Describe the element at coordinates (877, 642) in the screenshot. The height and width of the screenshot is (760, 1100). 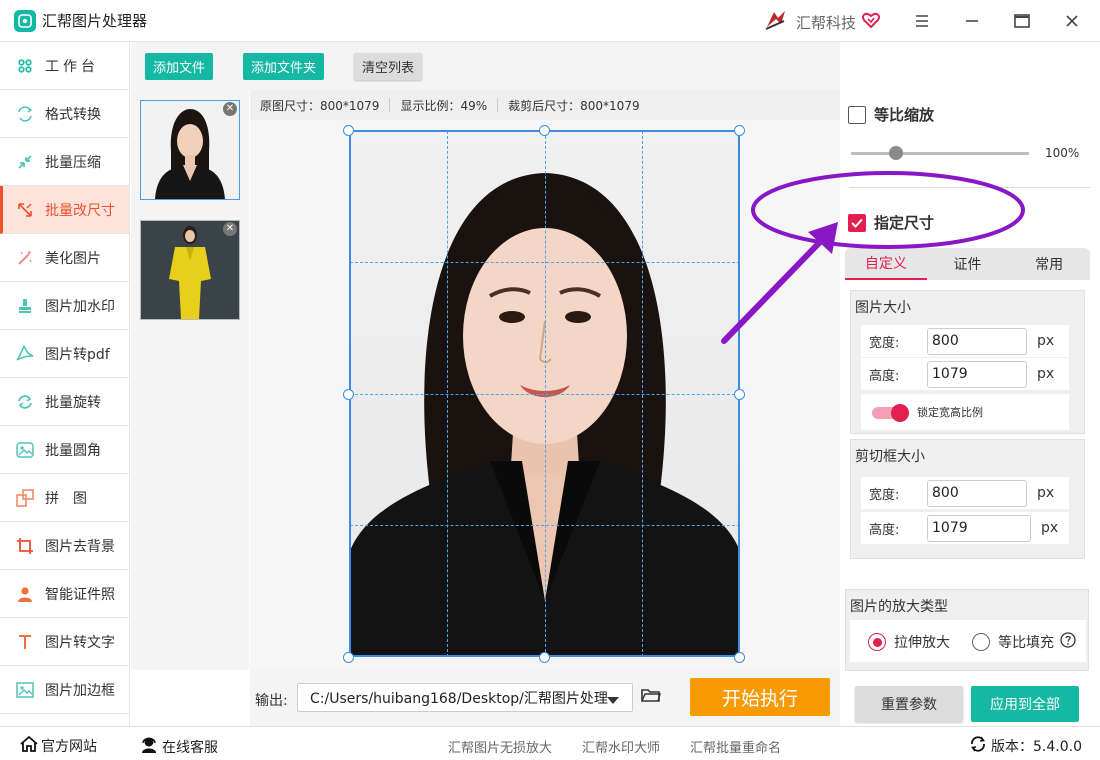
I see `stretch-radio` at that location.